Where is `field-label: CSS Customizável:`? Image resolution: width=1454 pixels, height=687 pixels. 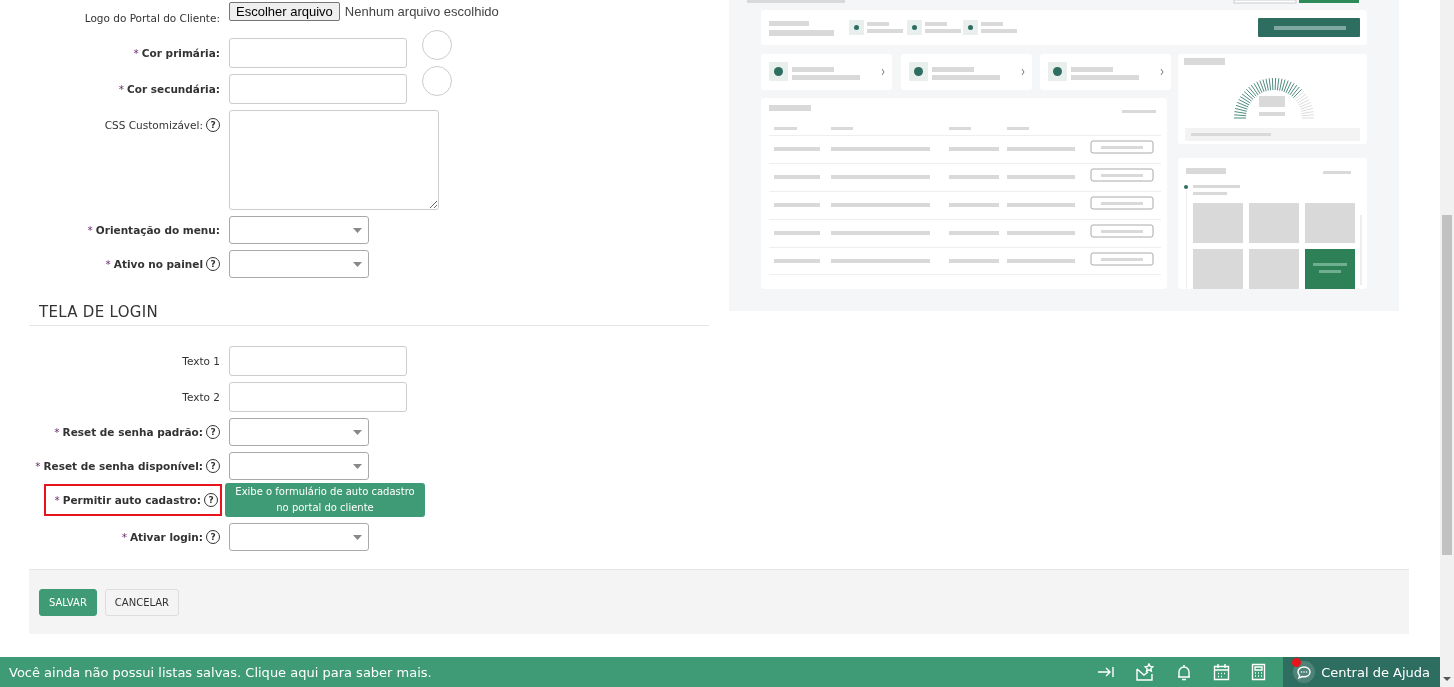 field-label: CSS Customizável: is located at coordinates (153, 125).